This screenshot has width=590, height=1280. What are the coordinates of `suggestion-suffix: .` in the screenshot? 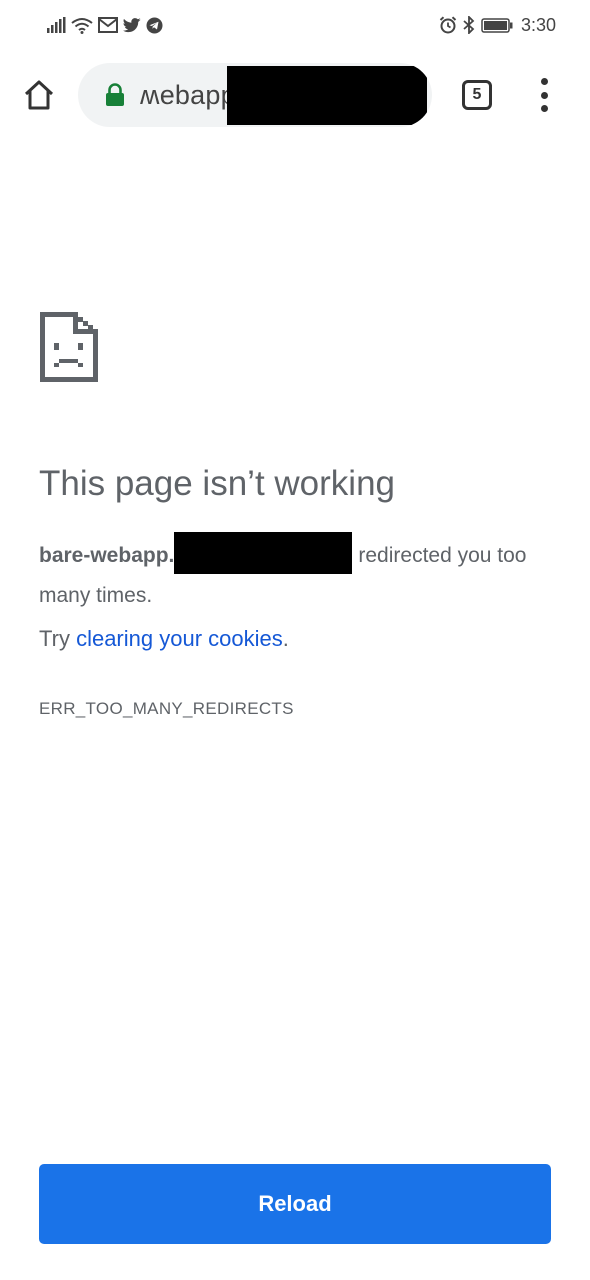 It's located at (285, 638).